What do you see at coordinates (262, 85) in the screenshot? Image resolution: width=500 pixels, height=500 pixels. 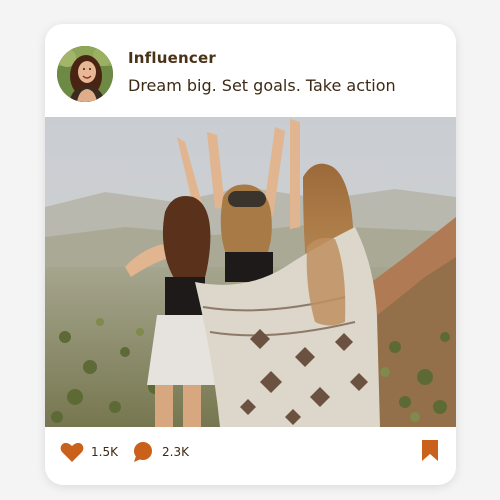 I see `post-caption: Dream big. Set goals. Take action` at bounding box center [262, 85].